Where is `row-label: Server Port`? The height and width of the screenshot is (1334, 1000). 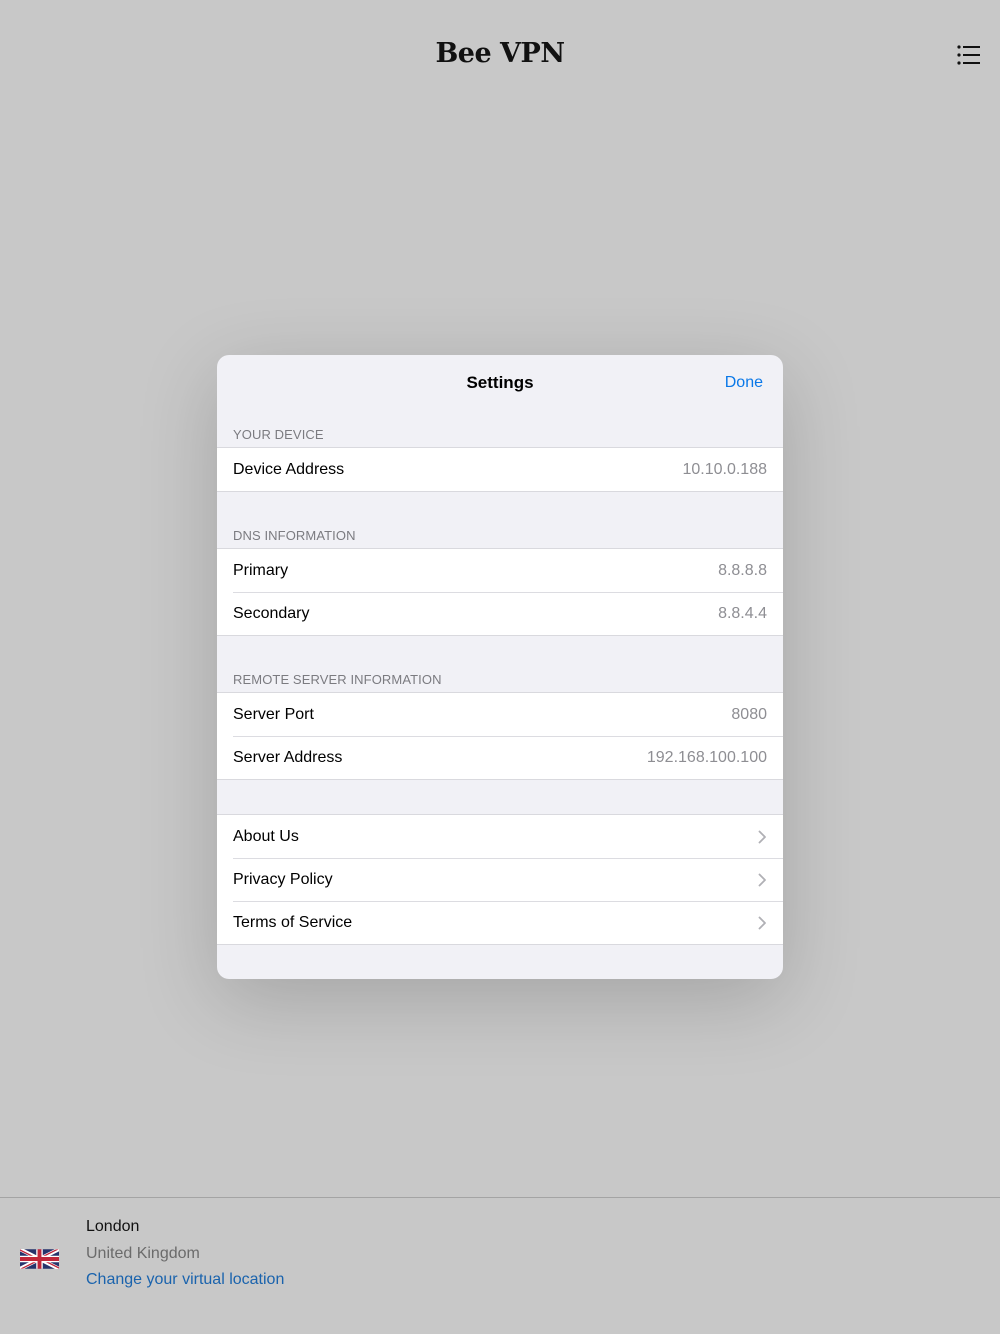
row-label: Server Port is located at coordinates (273, 714).